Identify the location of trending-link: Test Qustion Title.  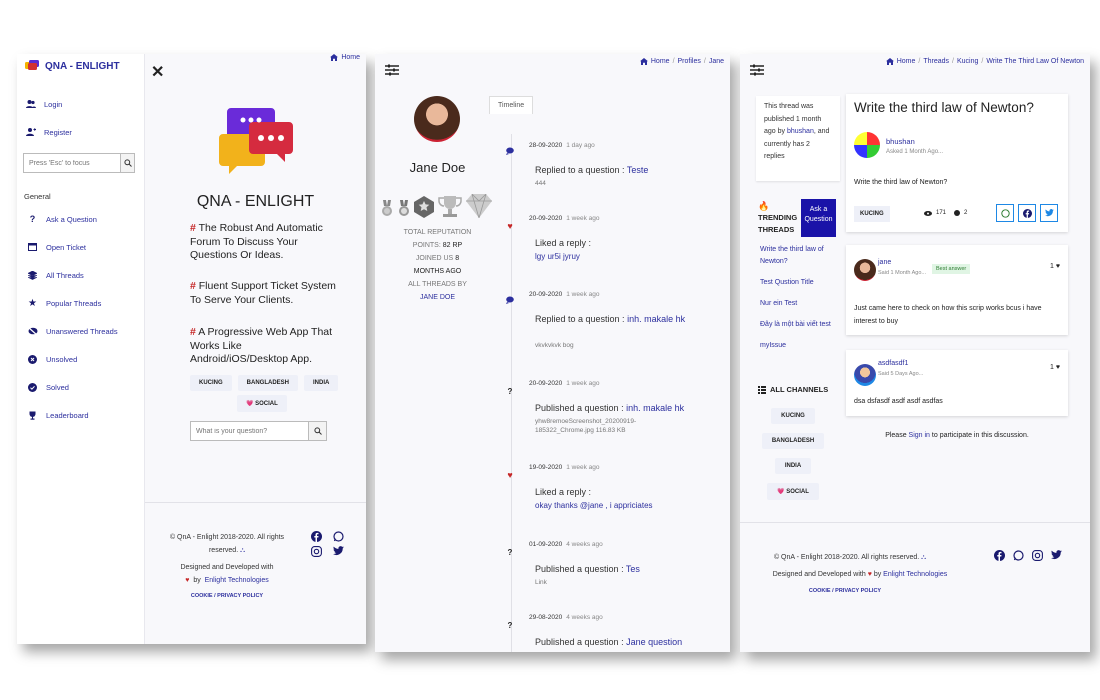
(787, 282).